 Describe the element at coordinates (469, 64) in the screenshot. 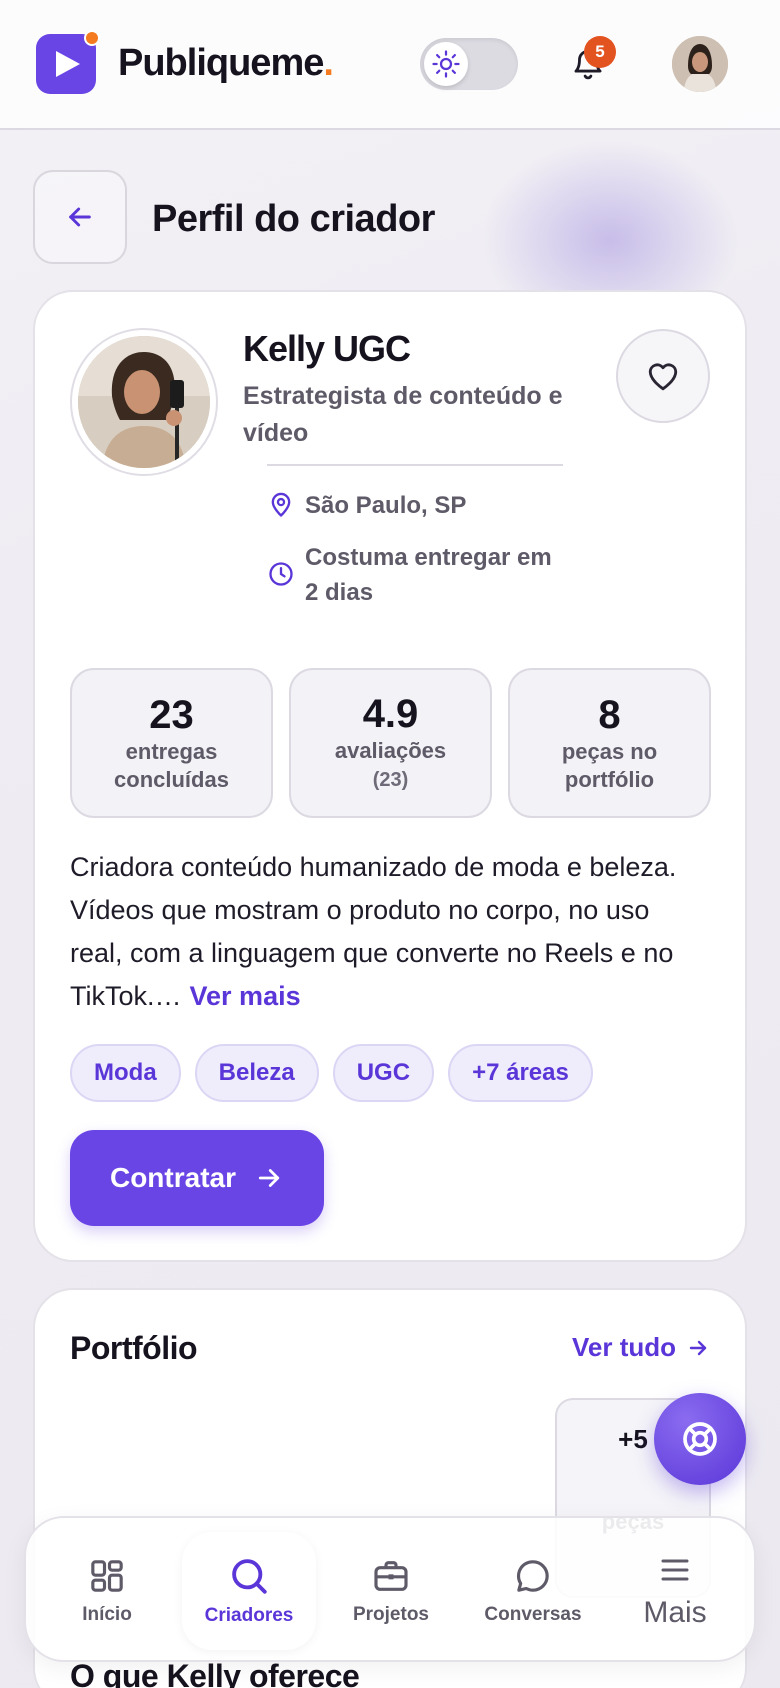

I see `theme-toggle` at that location.